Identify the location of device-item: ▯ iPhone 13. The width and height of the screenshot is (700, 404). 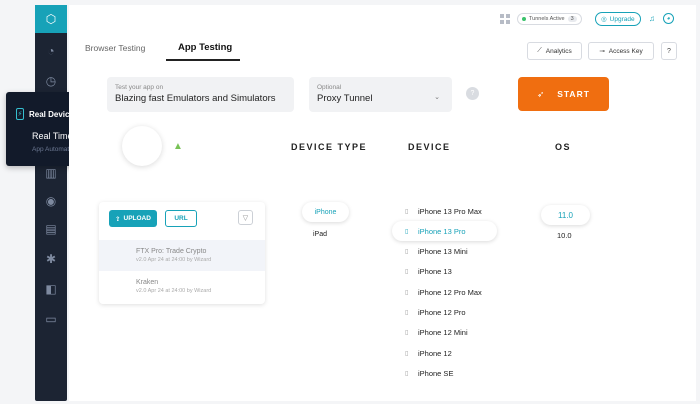
(428, 271).